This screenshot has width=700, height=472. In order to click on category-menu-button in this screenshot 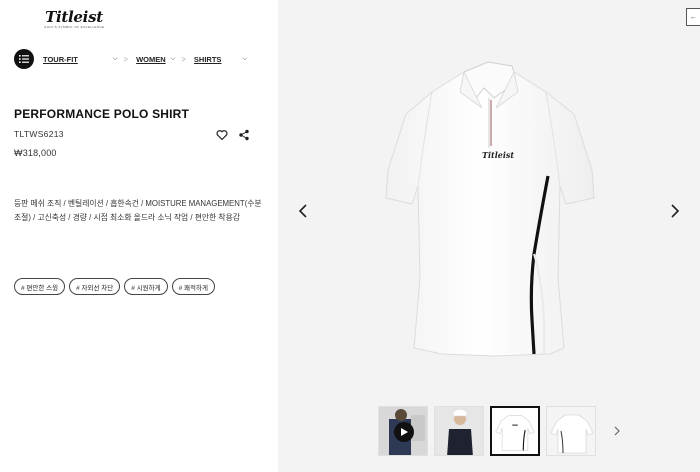, I will do `click(24, 59)`.